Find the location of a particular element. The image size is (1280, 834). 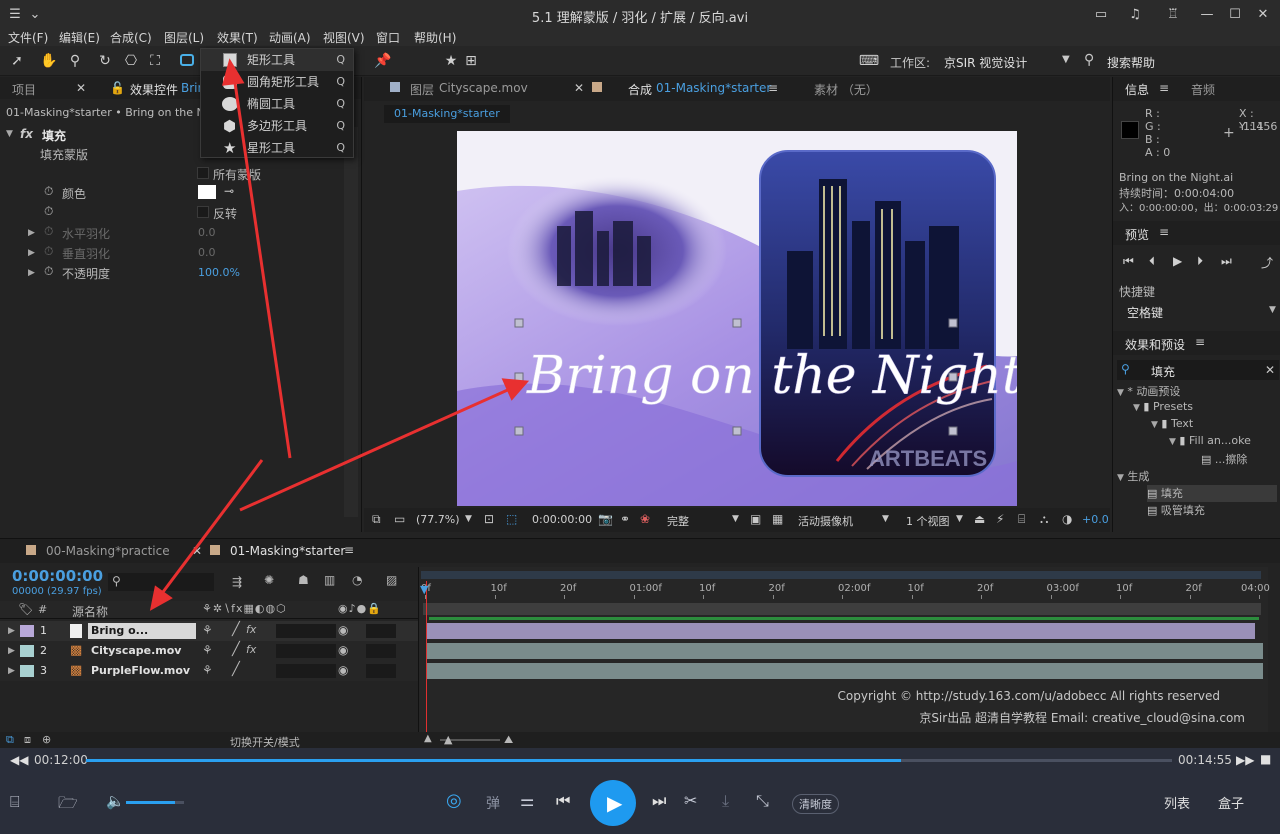

rewind-icon: ◀◀ is located at coordinates (19, 760).